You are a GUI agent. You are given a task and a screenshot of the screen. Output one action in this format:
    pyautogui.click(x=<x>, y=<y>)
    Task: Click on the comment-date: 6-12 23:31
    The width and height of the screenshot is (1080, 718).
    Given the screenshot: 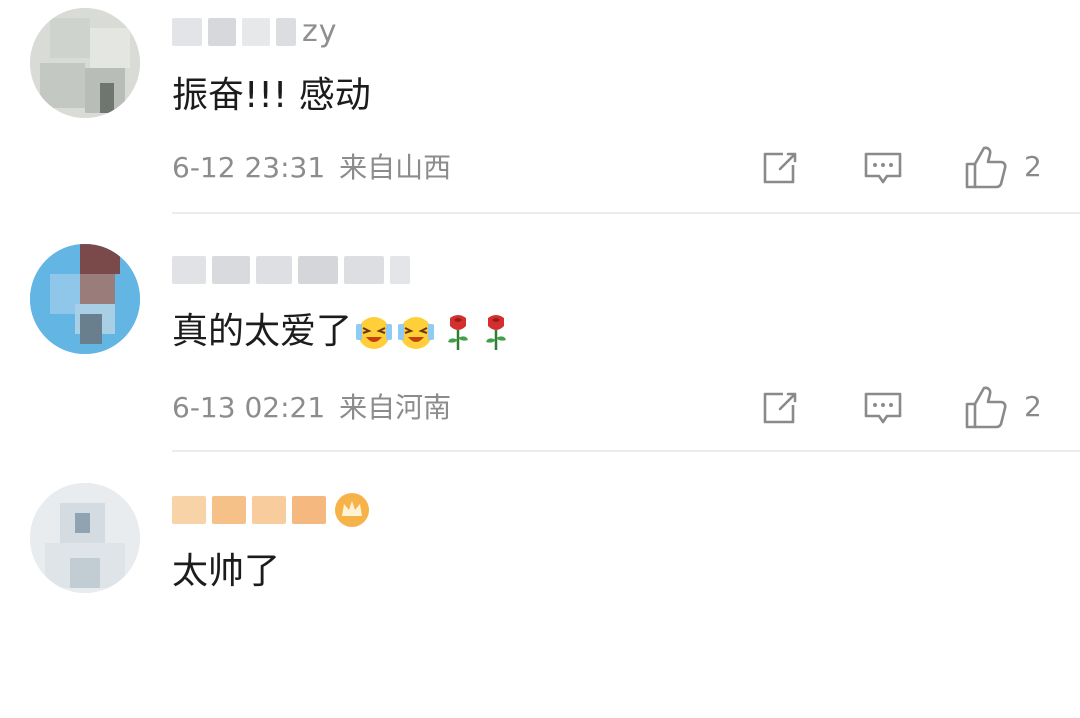 What is the action you would take?
    pyautogui.click(x=249, y=167)
    